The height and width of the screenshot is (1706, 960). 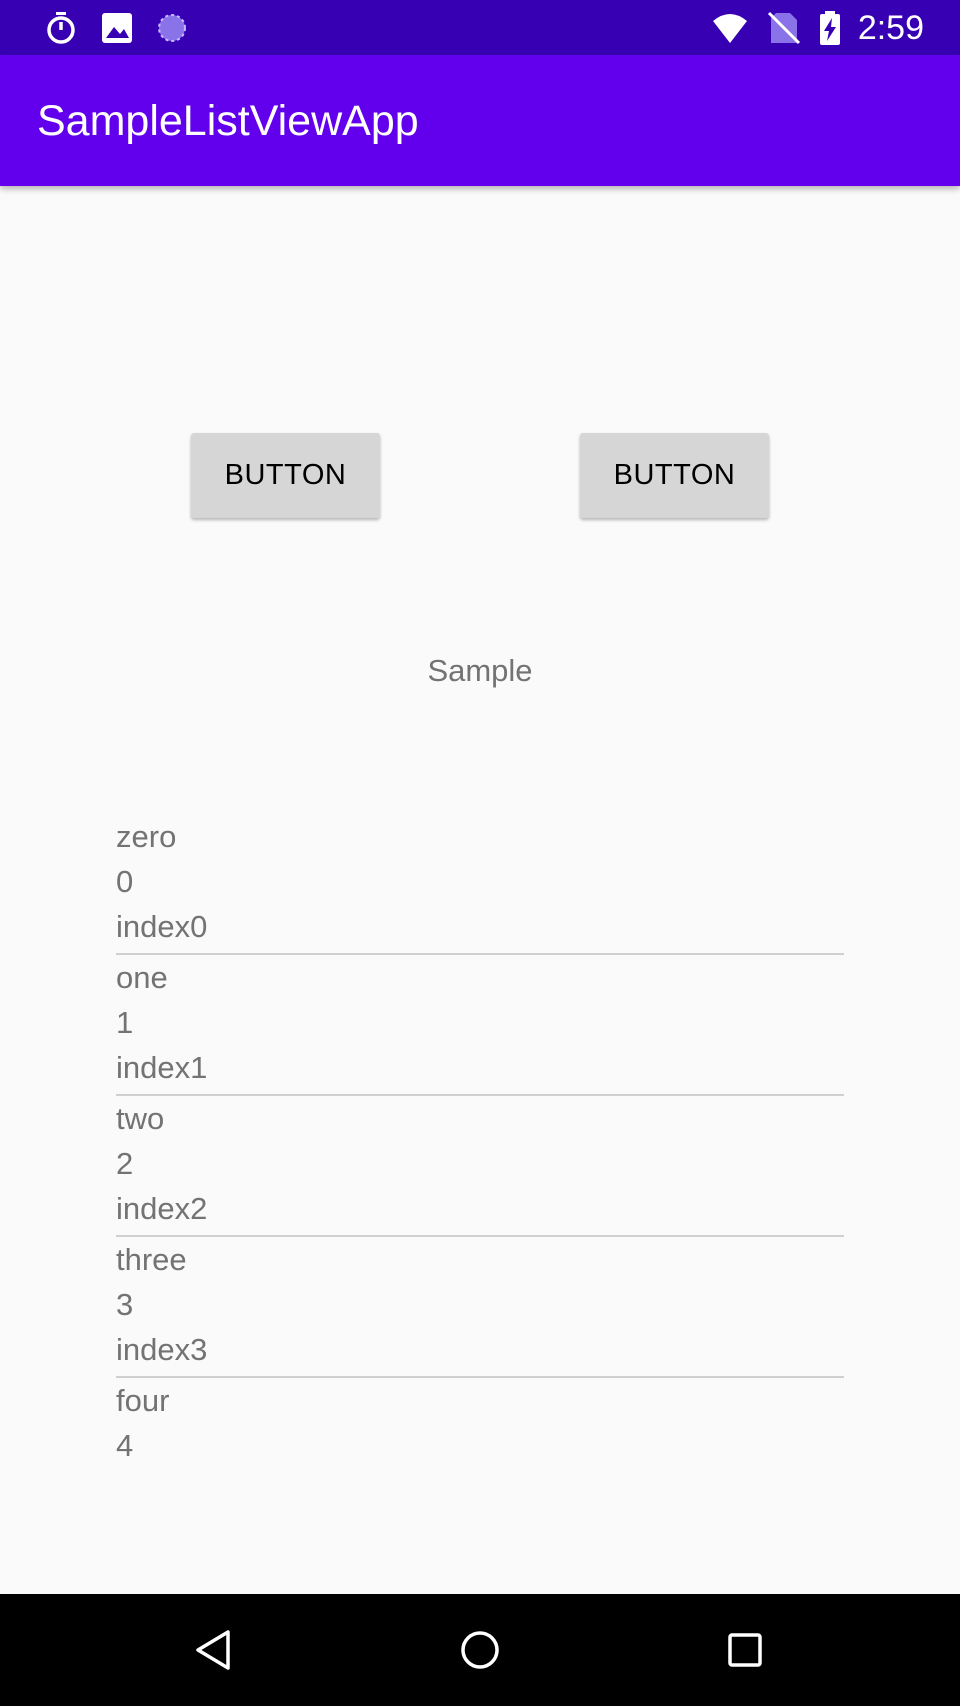 I want to click on item-name: zero, so click(x=146, y=836).